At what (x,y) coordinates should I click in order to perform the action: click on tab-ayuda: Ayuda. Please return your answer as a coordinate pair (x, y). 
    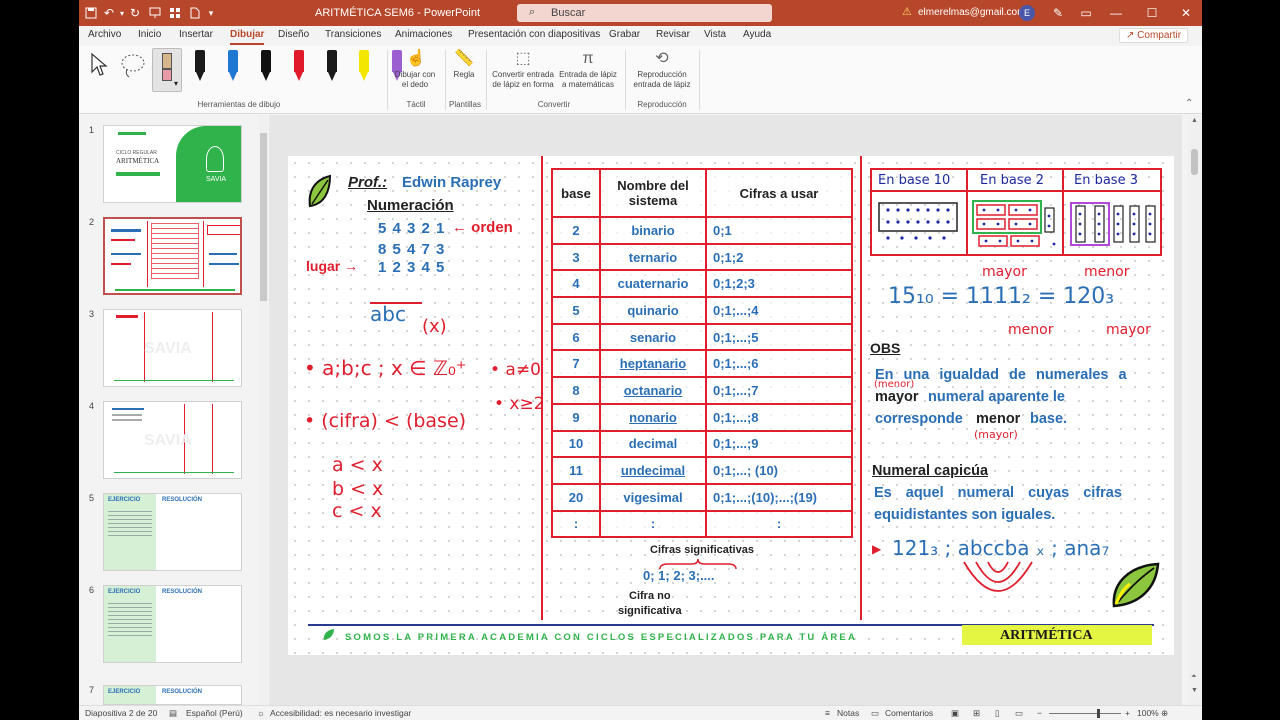
    Looking at the image, I should click on (757, 34).